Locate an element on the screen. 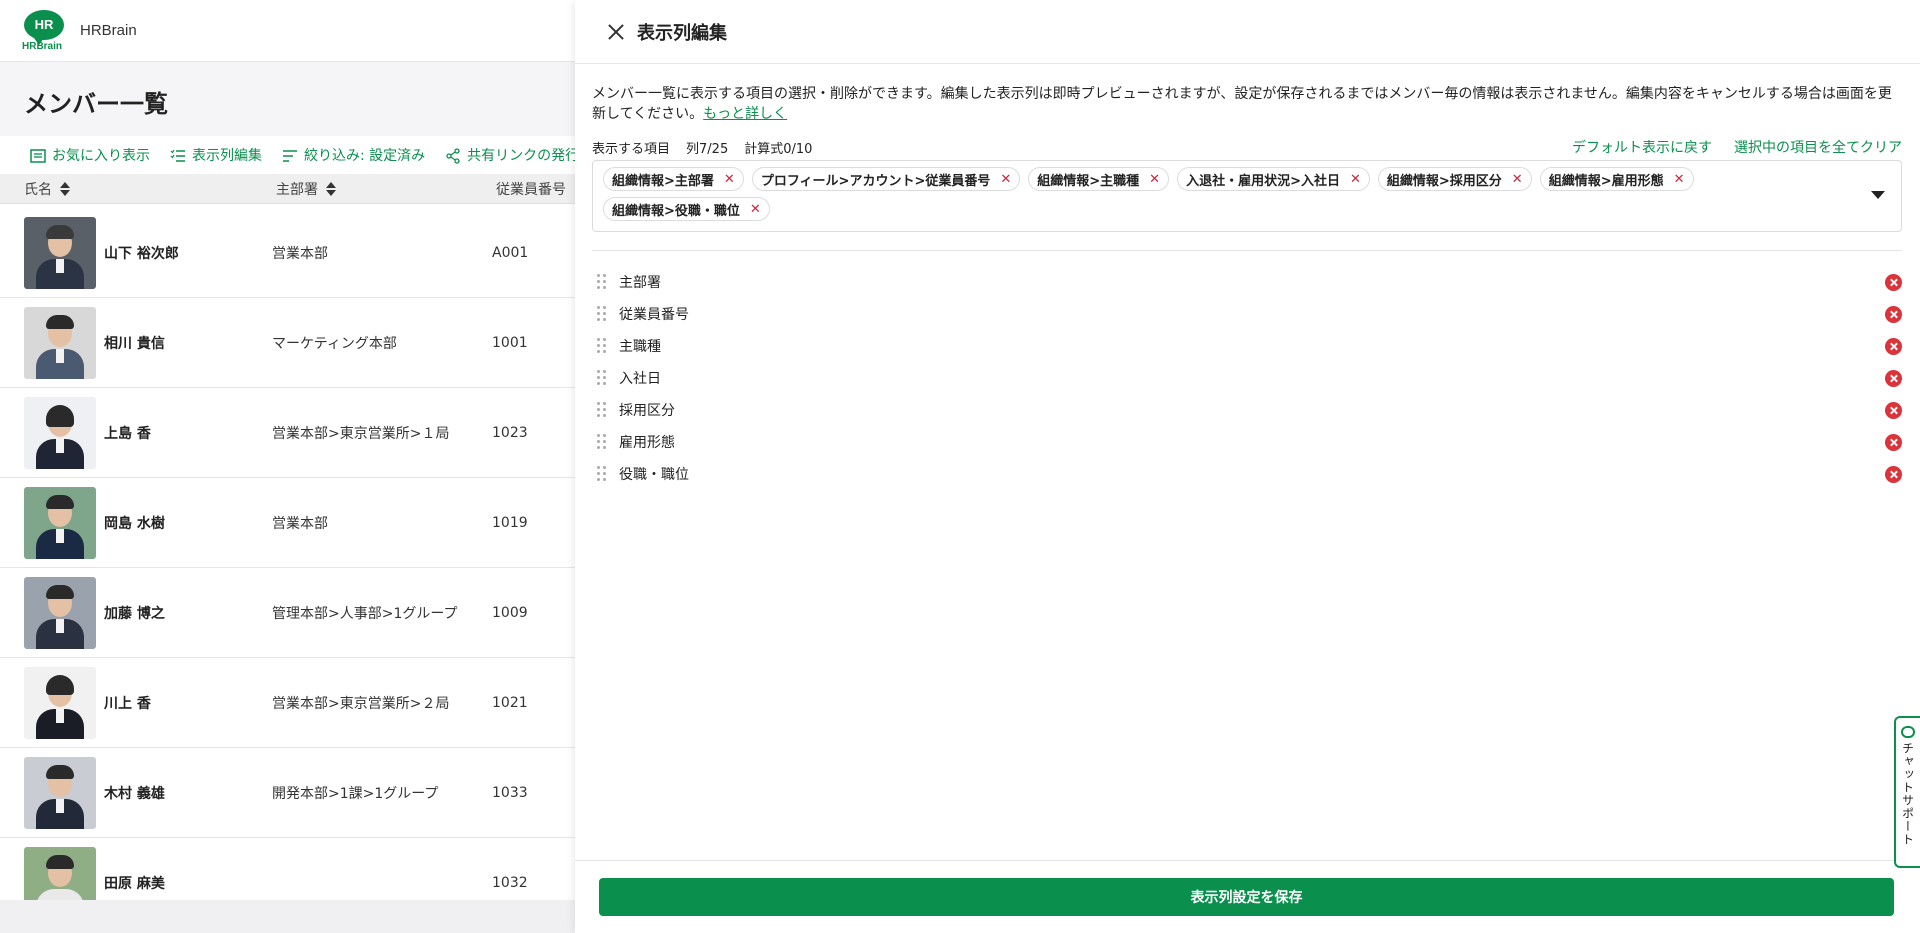 The height and width of the screenshot is (933, 1920). member-emp-no: 1009 is located at coordinates (510, 612).